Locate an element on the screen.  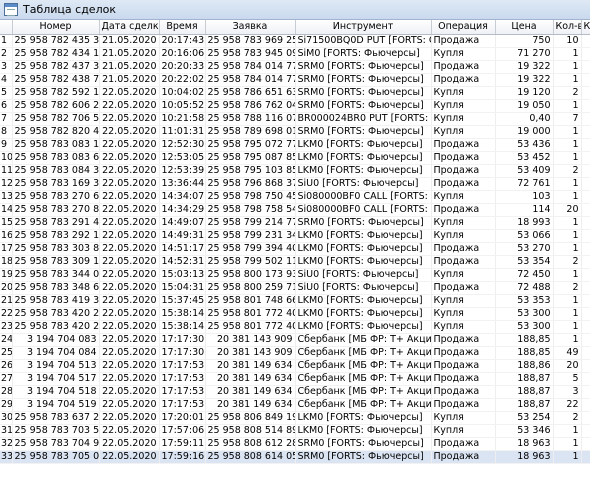
cell-idx: 20 is located at coordinates (6, 288).